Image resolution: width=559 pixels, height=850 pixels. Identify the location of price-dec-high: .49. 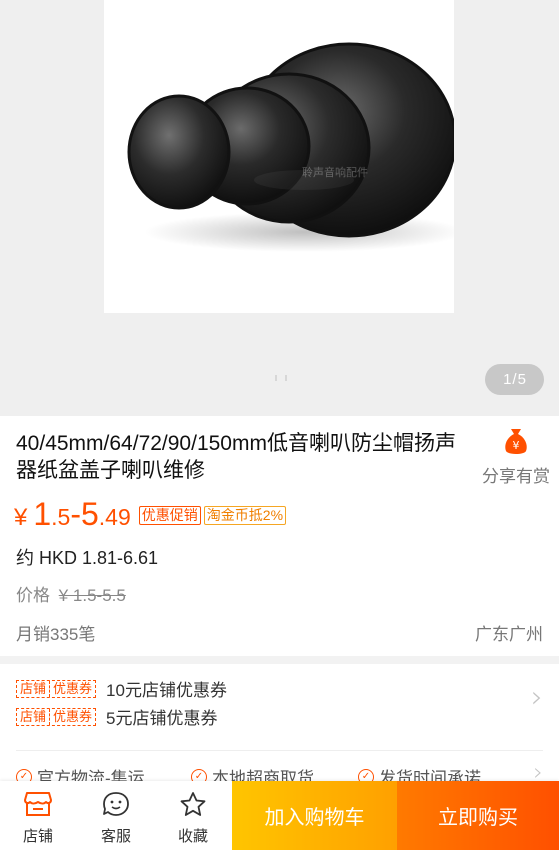
(114, 517).